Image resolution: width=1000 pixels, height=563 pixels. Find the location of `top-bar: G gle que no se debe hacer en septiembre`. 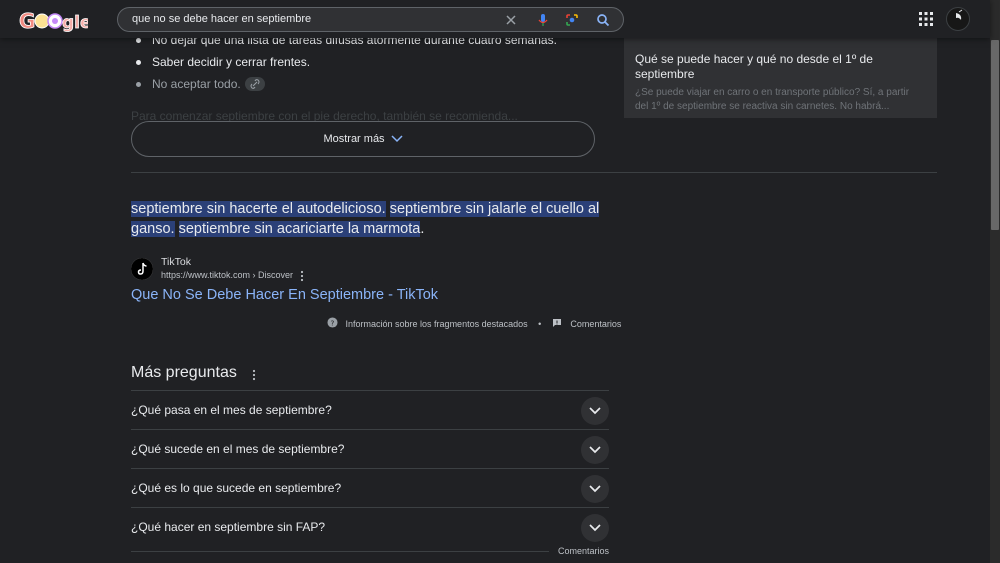

top-bar: G gle que no se debe hacer en septiembre is located at coordinates (495, 19).